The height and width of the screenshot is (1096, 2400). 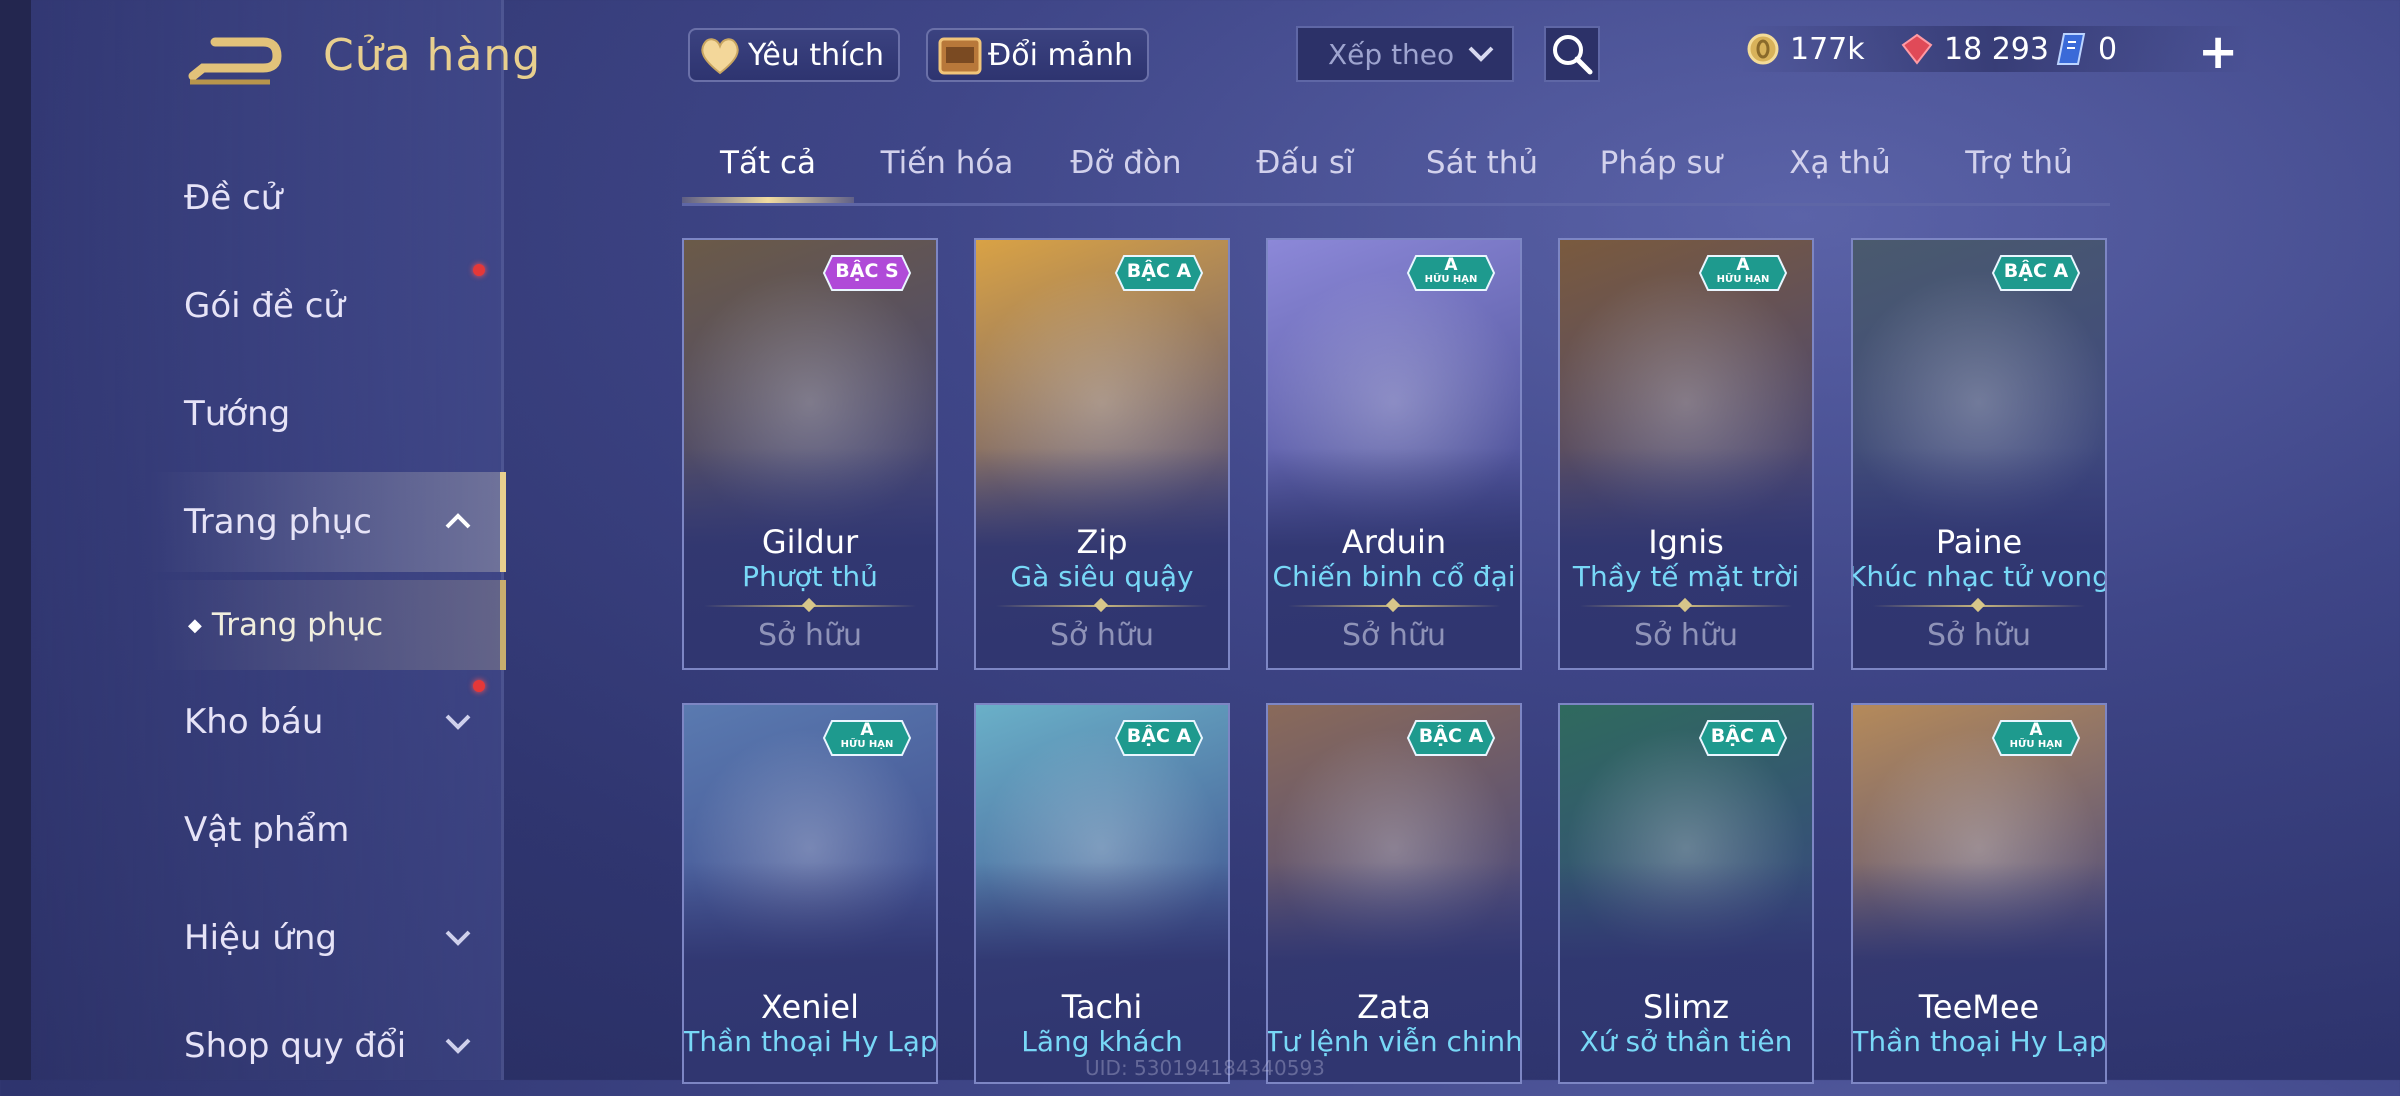 What do you see at coordinates (1840, 163) in the screenshot?
I see `tab-marksman: Xạ thủ` at bounding box center [1840, 163].